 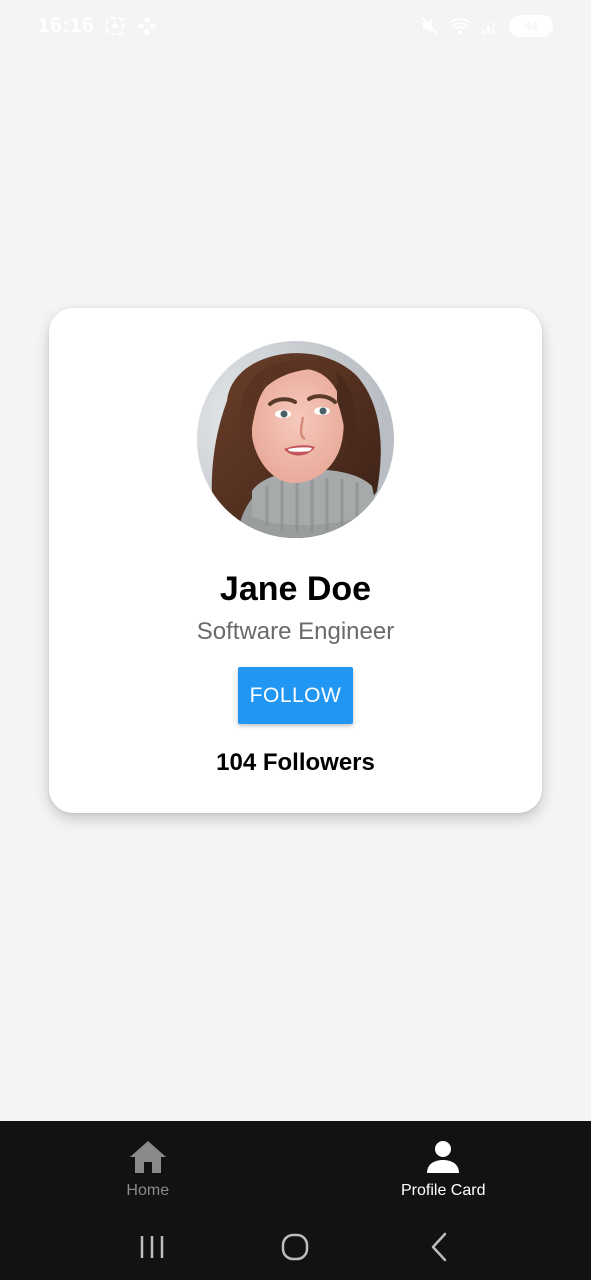 What do you see at coordinates (66, 25) in the screenshot?
I see `status-time: 16:16` at bounding box center [66, 25].